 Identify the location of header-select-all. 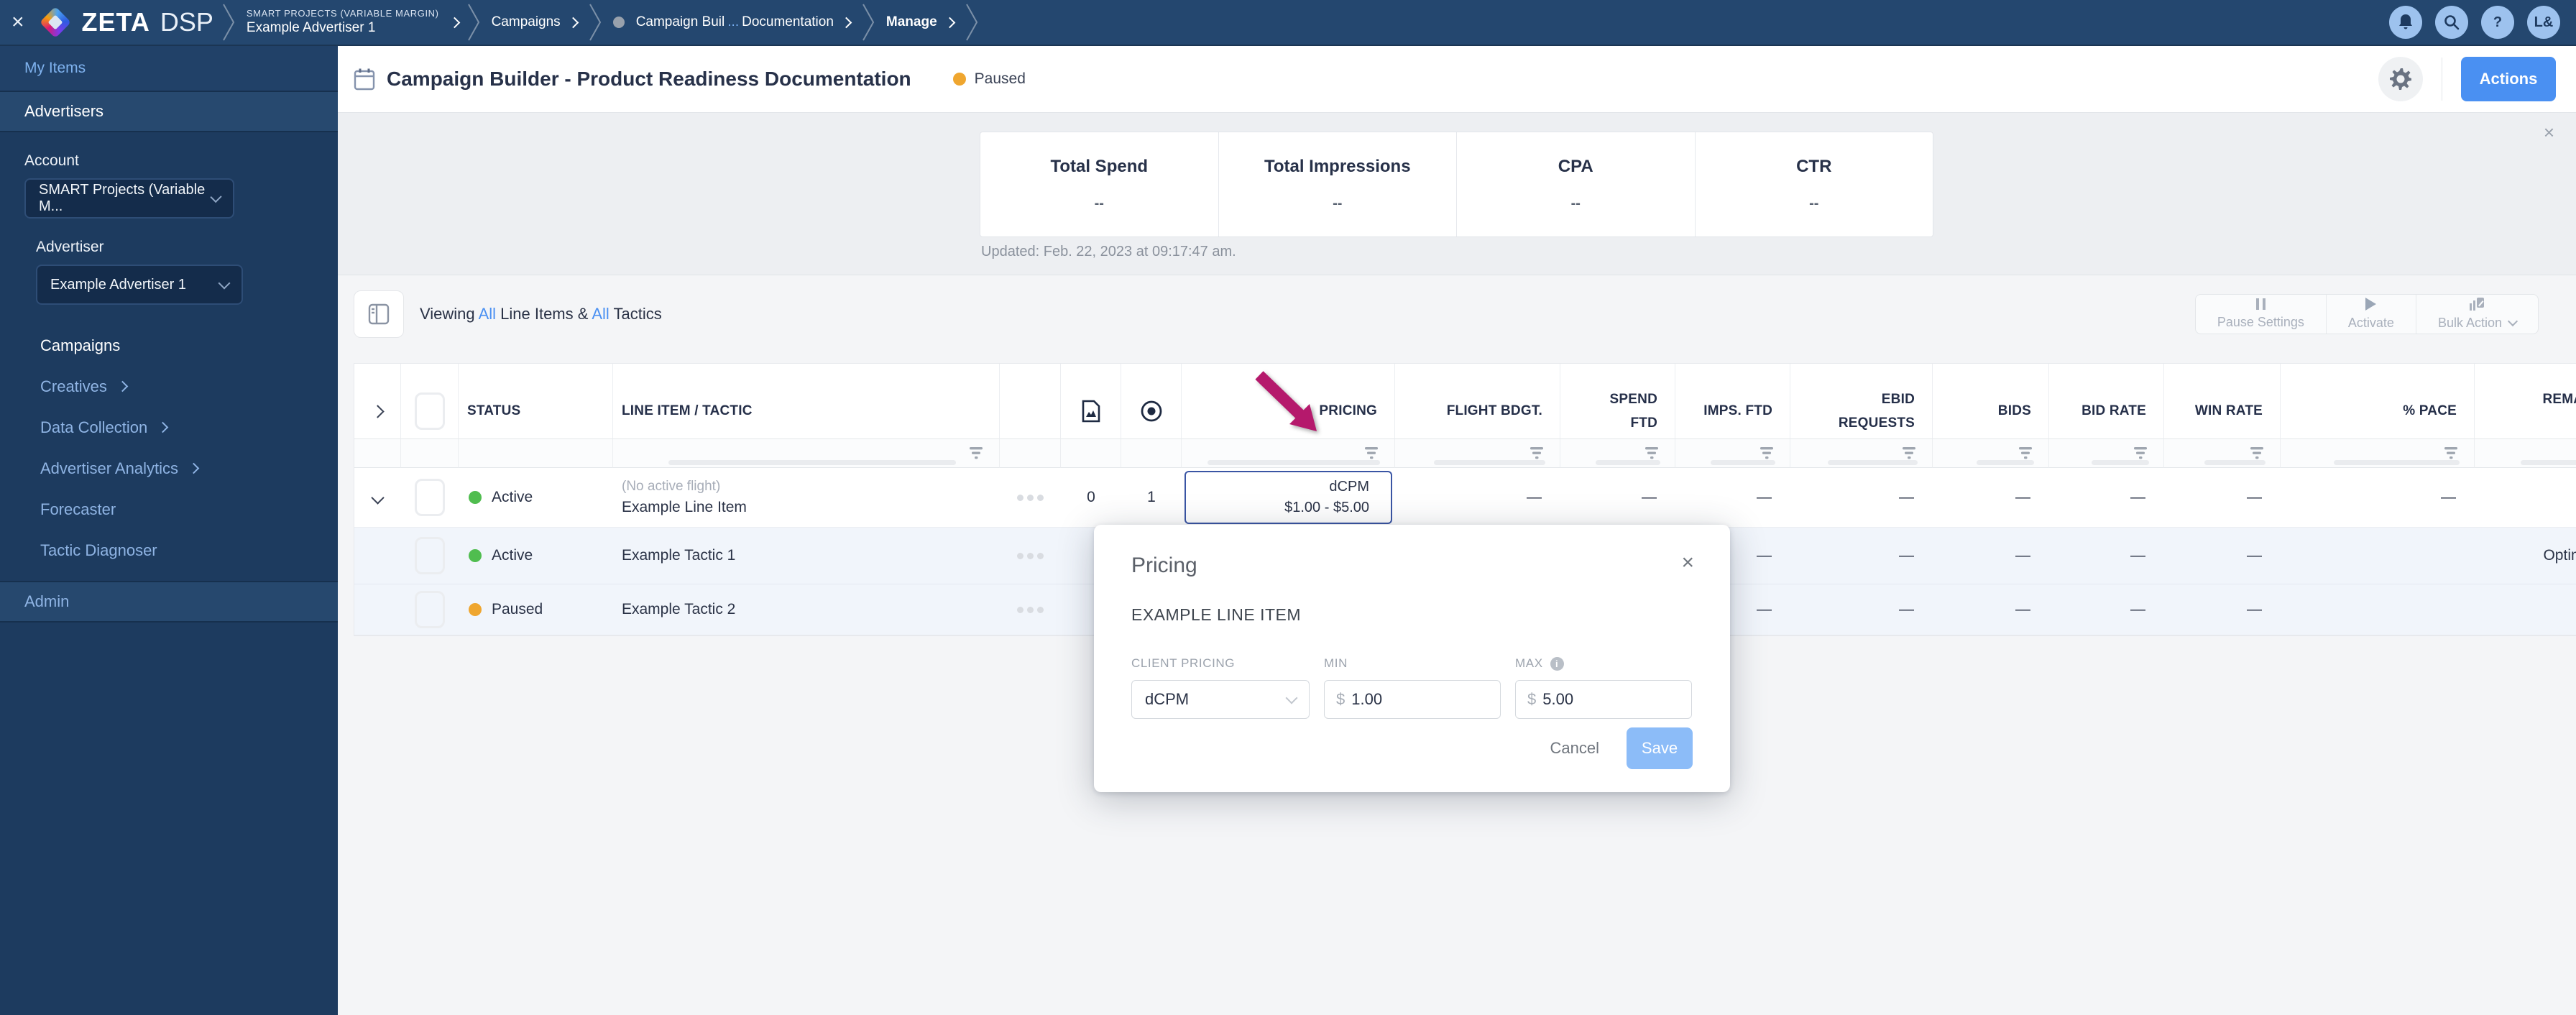
(430, 401).